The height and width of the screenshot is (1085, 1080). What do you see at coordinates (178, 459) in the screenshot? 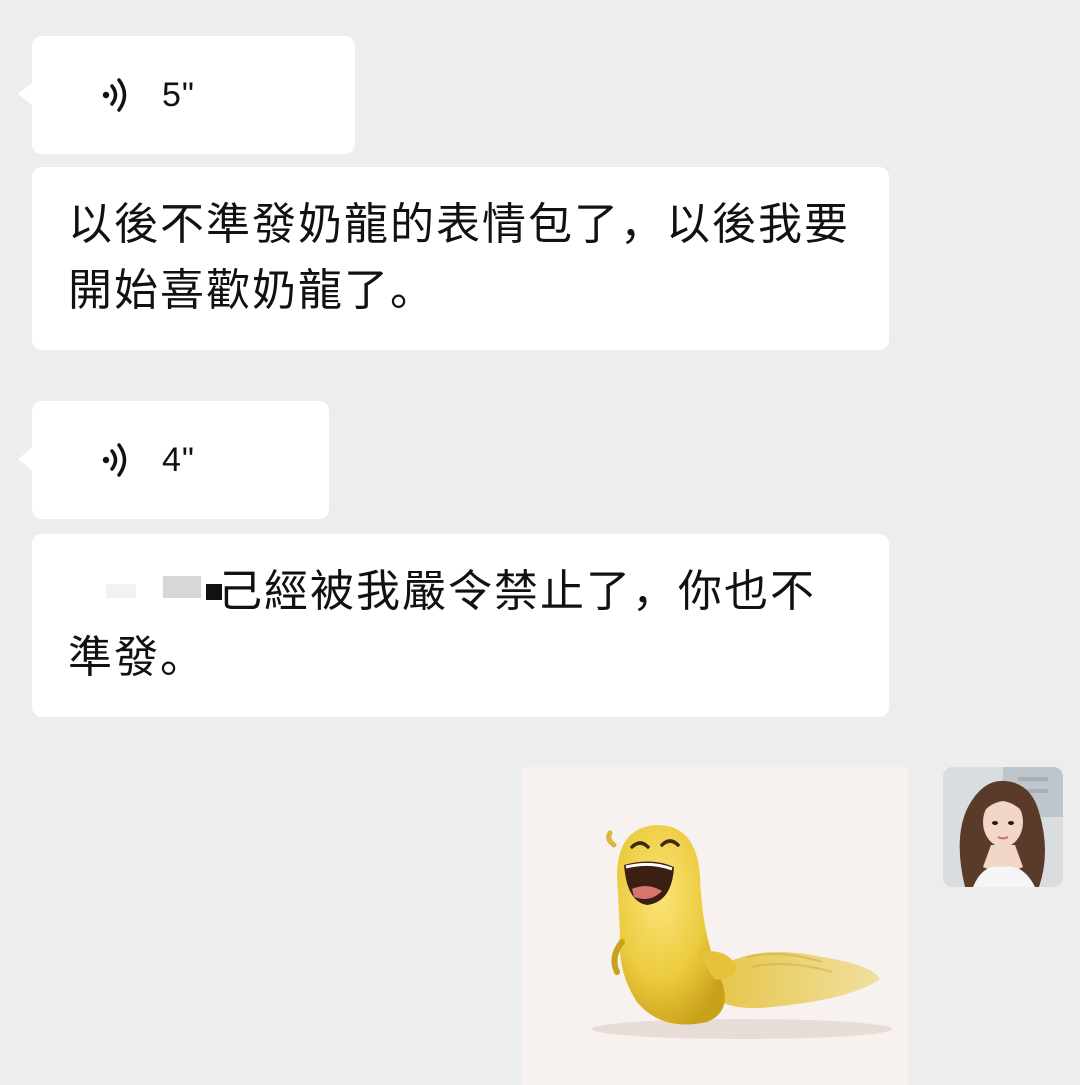
I see `voice-duration: 4"` at bounding box center [178, 459].